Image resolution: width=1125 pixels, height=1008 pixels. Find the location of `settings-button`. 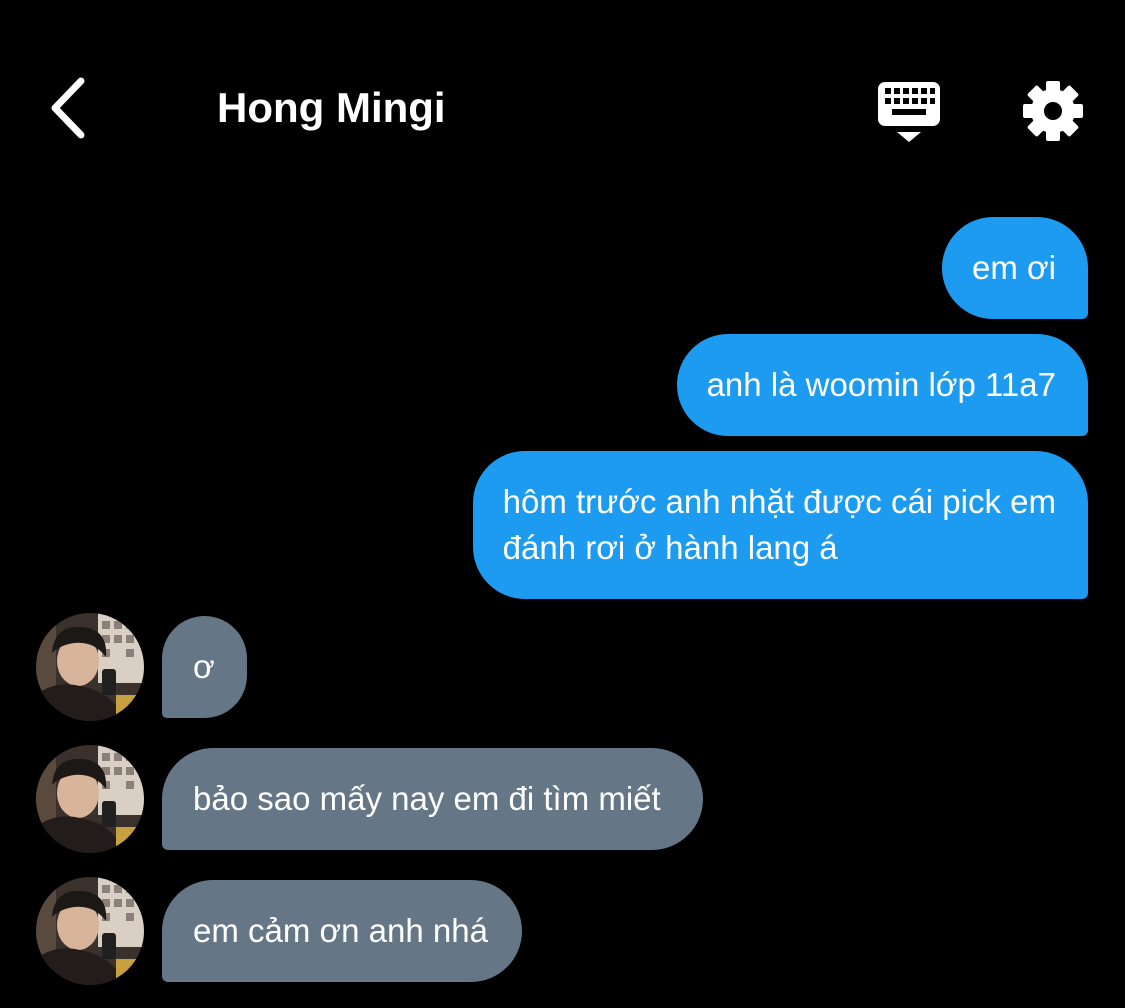

settings-button is located at coordinates (1053, 111).